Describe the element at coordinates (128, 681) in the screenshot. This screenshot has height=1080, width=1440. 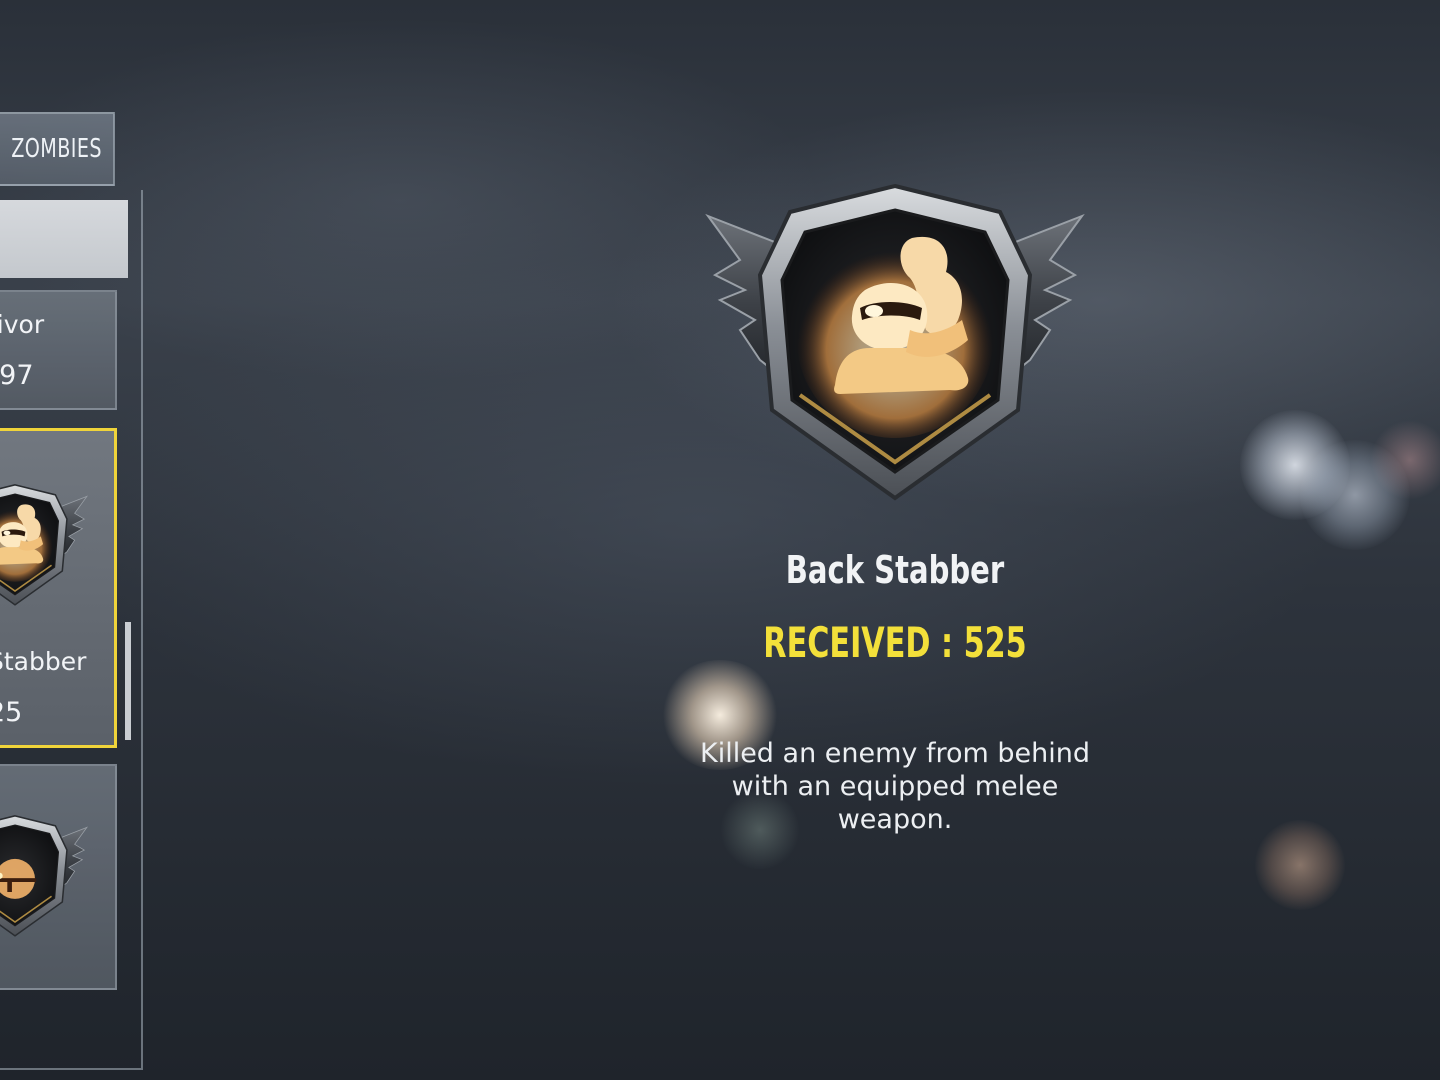
I see `medal-list-scrollbar` at that location.